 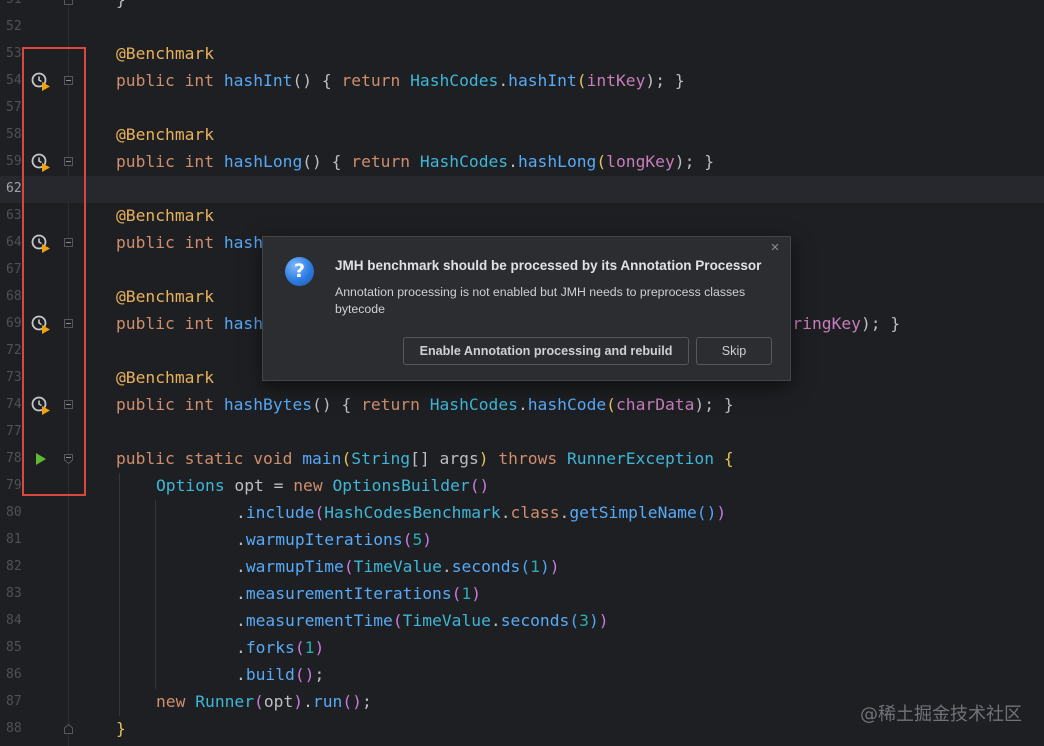 I want to click on line-number: 73, so click(x=14, y=377).